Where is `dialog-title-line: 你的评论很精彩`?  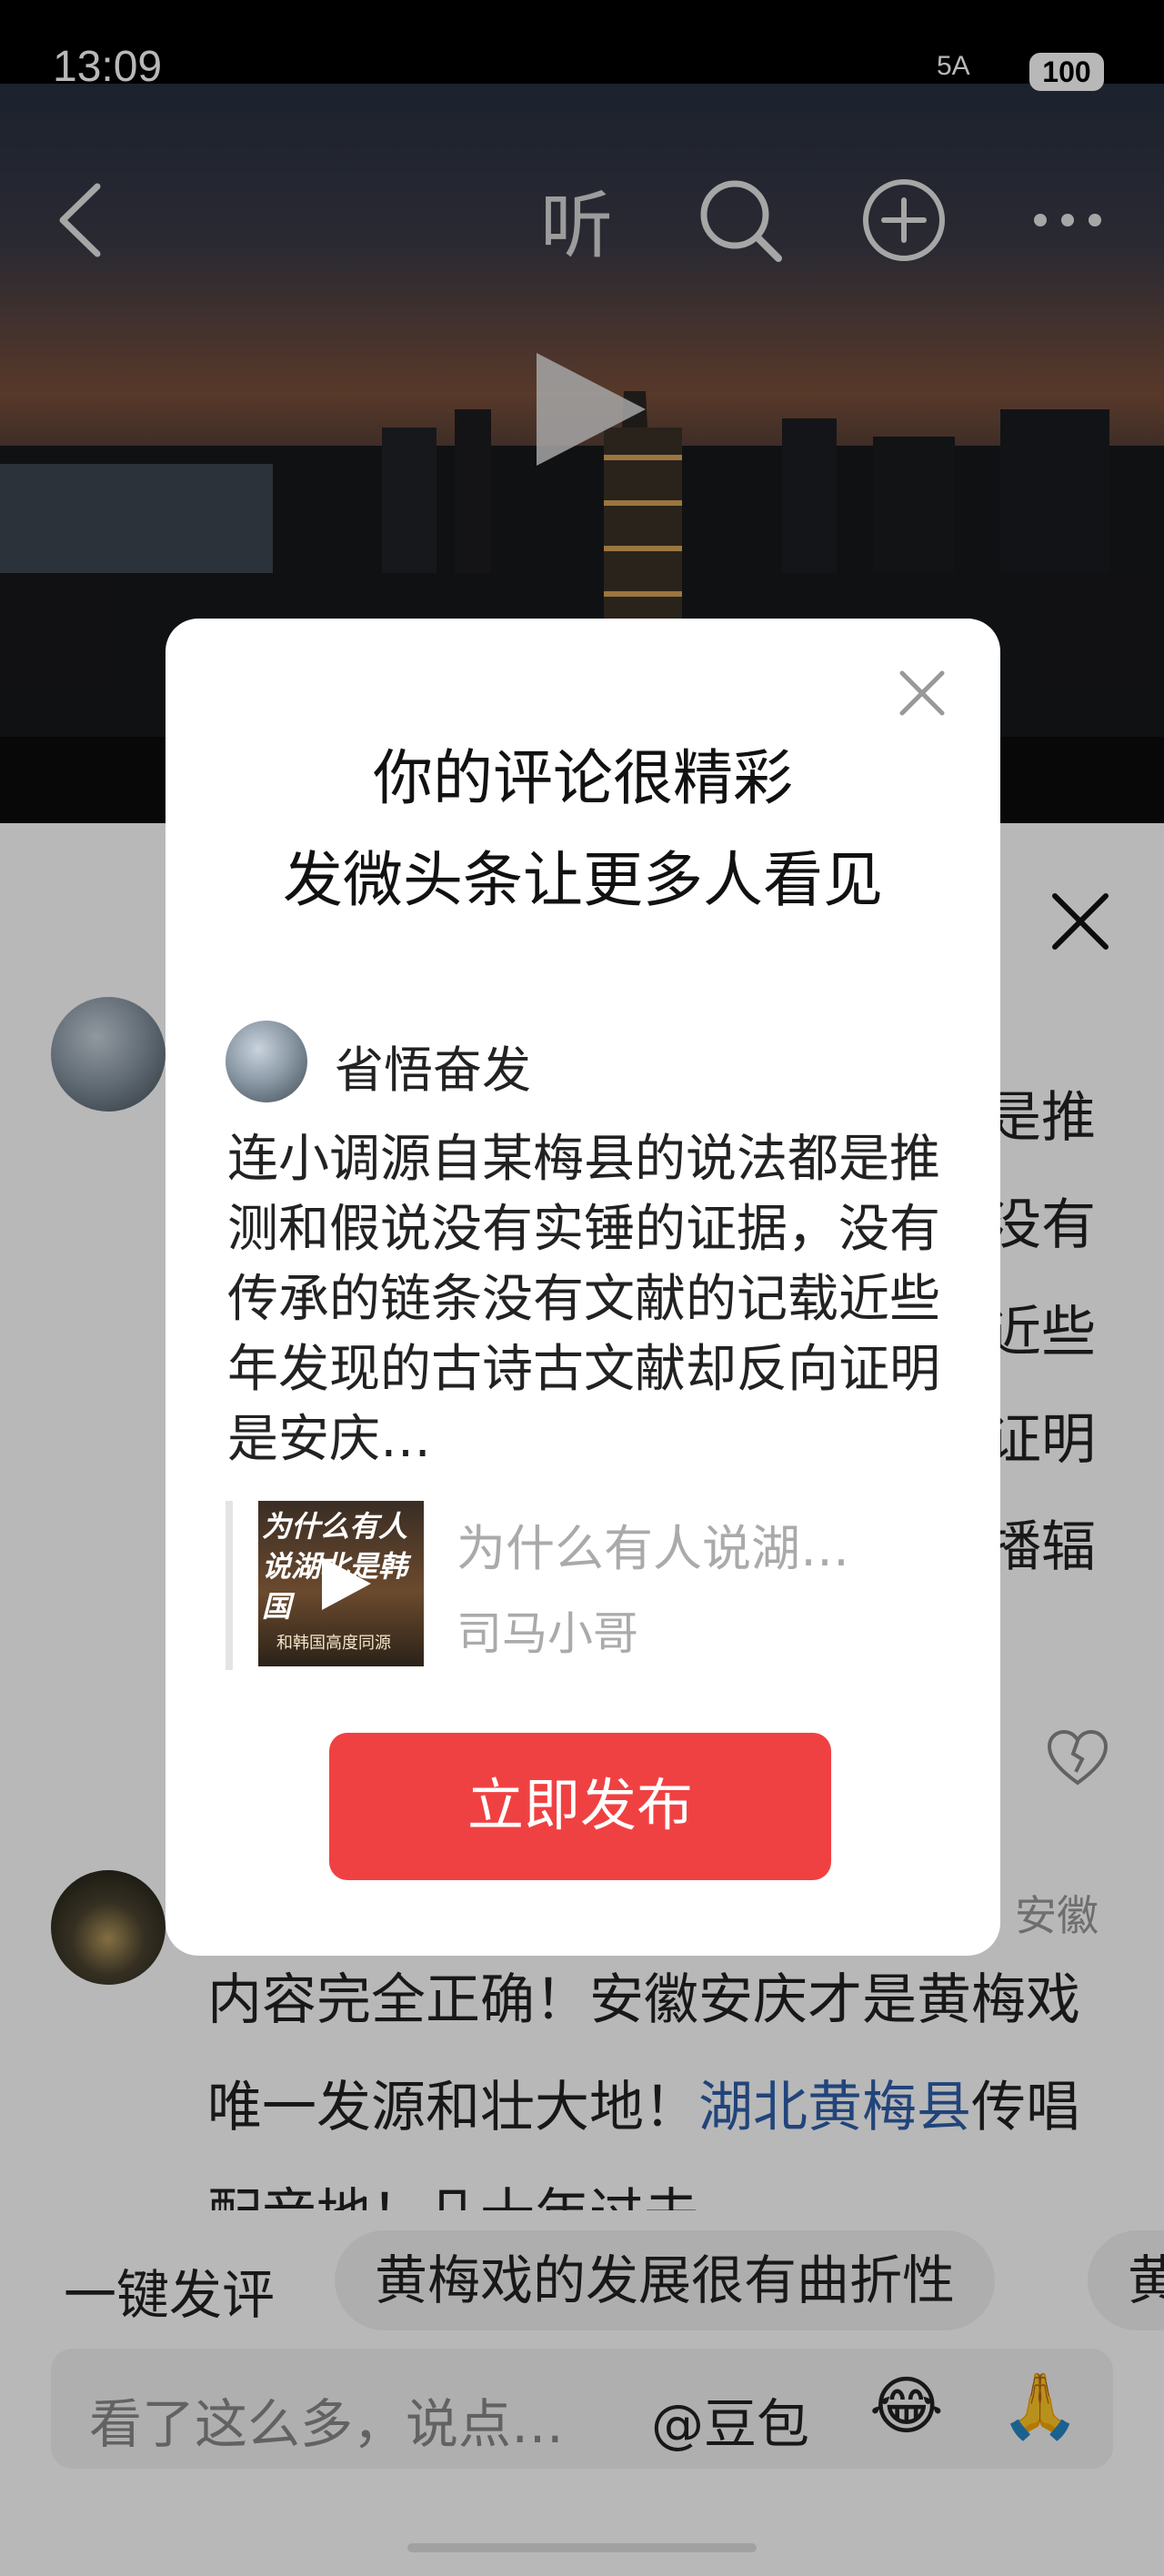
dialog-title-line: 你的评论很精彩 is located at coordinates (583, 778).